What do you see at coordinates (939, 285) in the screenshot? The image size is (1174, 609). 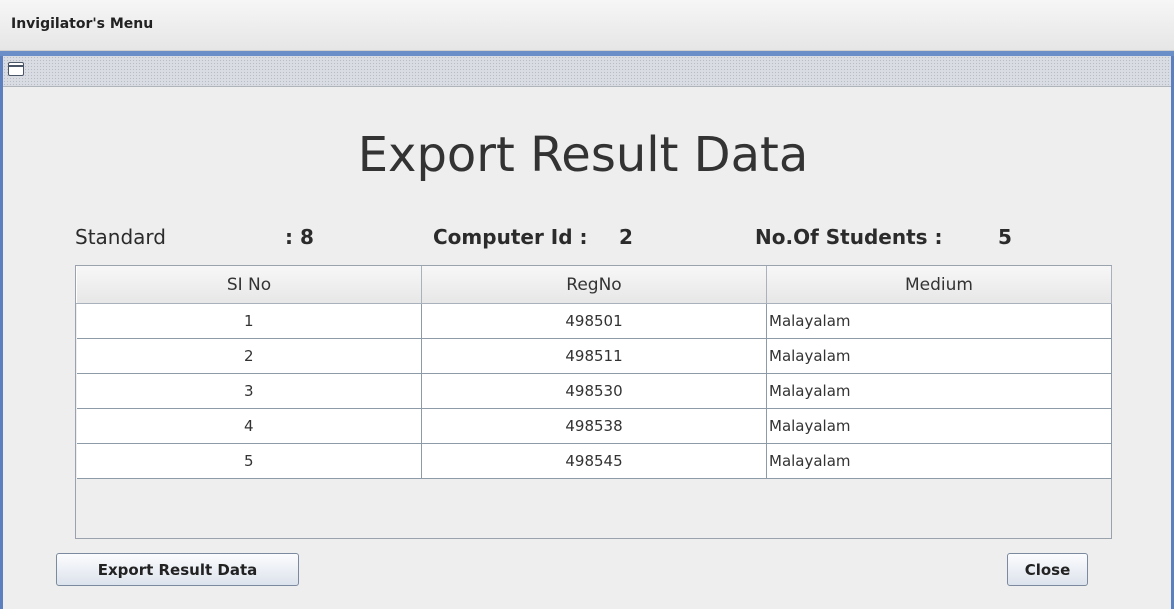 I see `column-header-medium: Medium` at bounding box center [939, 285].